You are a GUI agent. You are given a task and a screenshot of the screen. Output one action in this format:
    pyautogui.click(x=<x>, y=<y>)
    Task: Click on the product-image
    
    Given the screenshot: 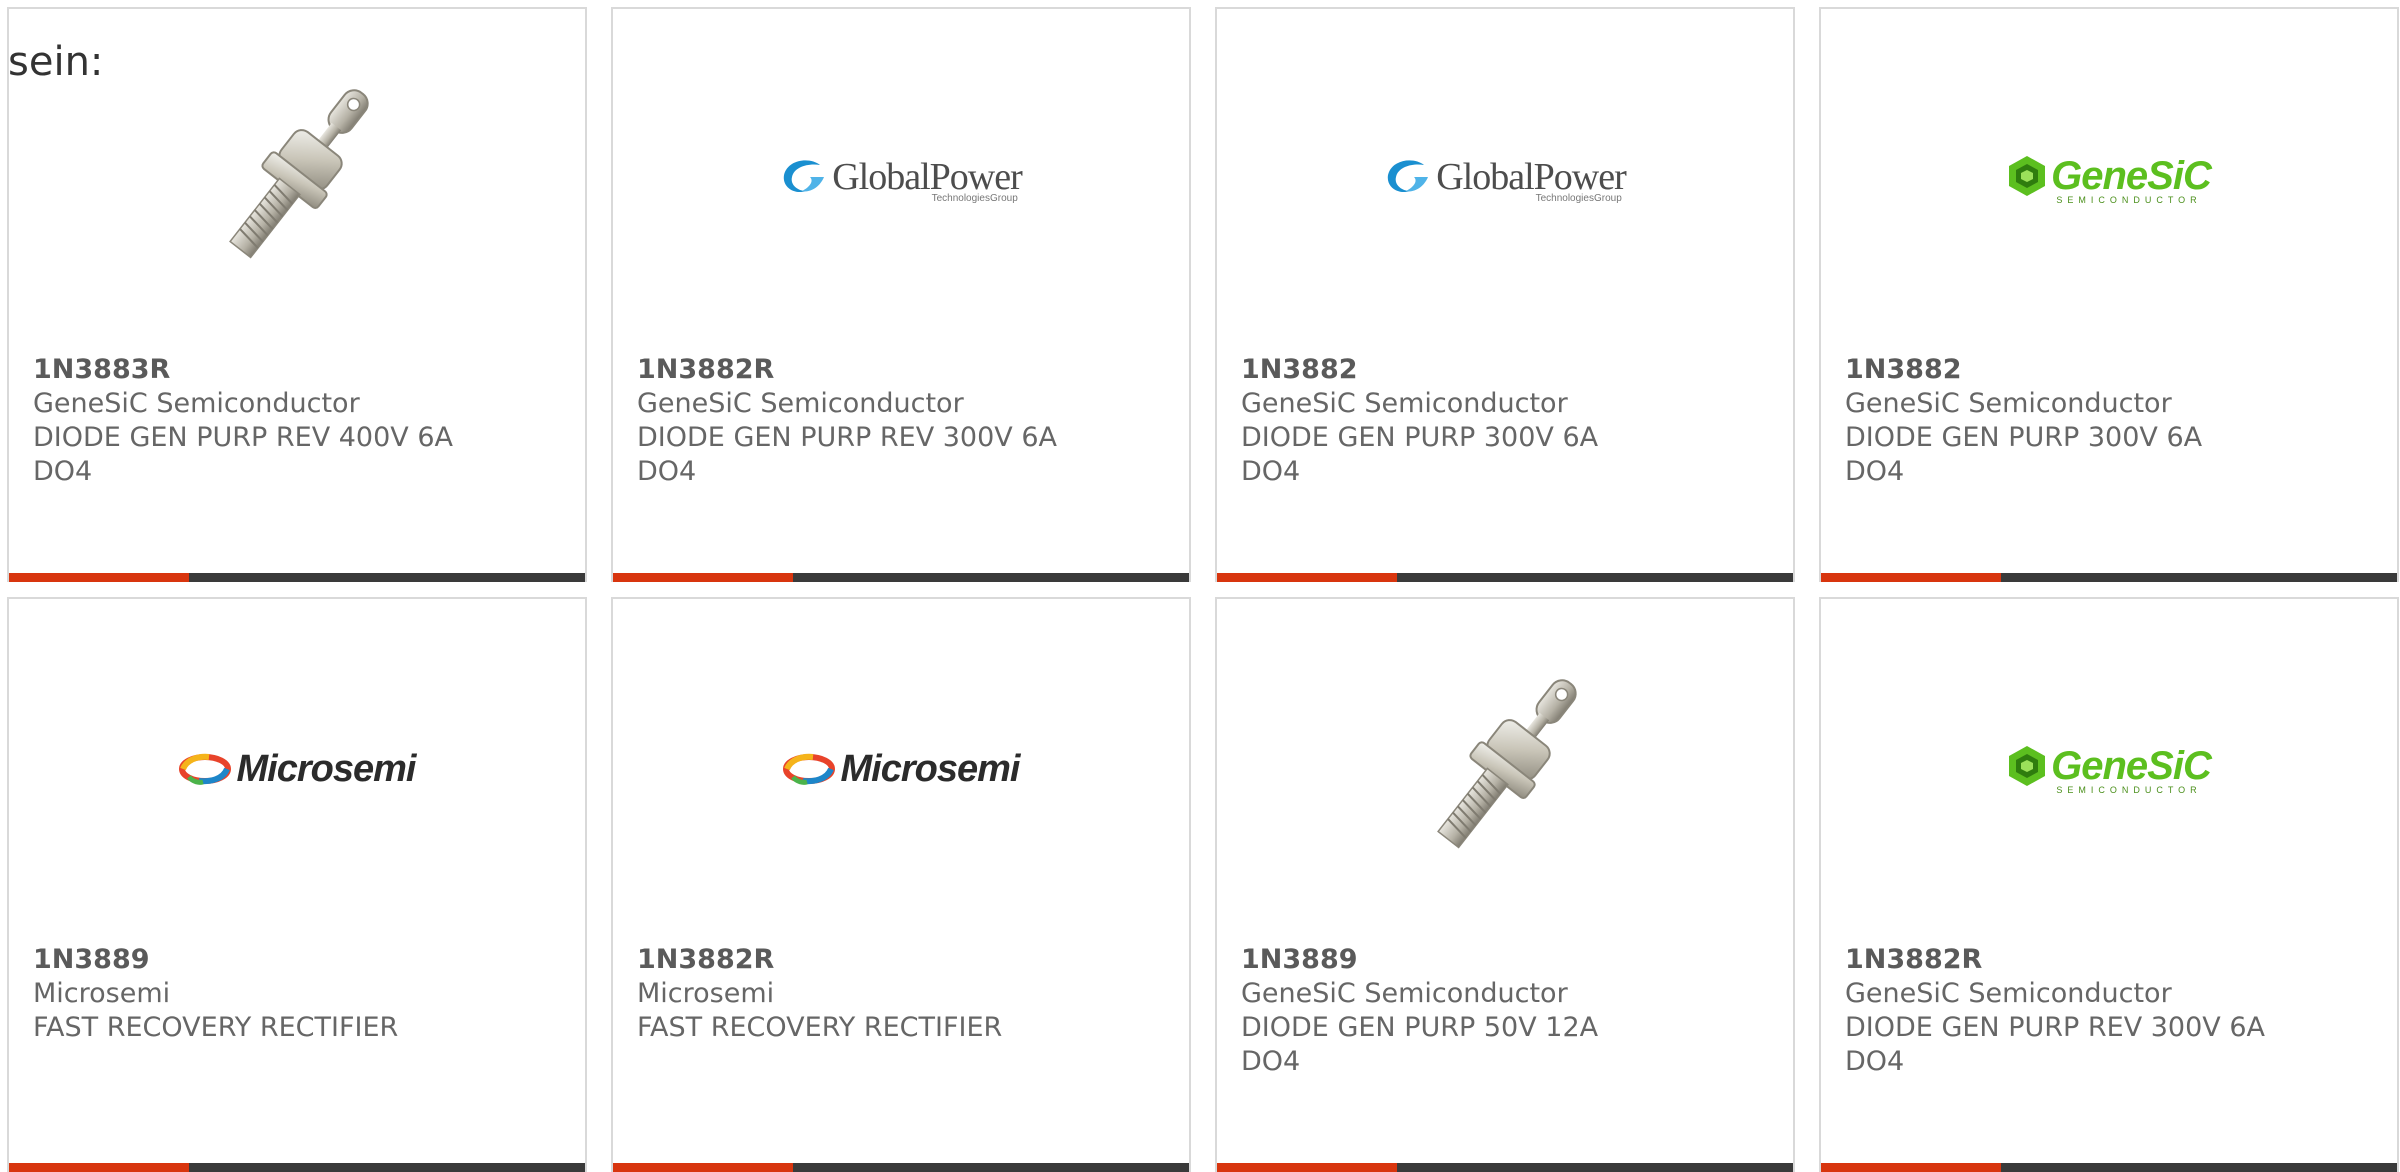 What is the action you would take?
    pyautogui.click(x=1505, y=769)
    